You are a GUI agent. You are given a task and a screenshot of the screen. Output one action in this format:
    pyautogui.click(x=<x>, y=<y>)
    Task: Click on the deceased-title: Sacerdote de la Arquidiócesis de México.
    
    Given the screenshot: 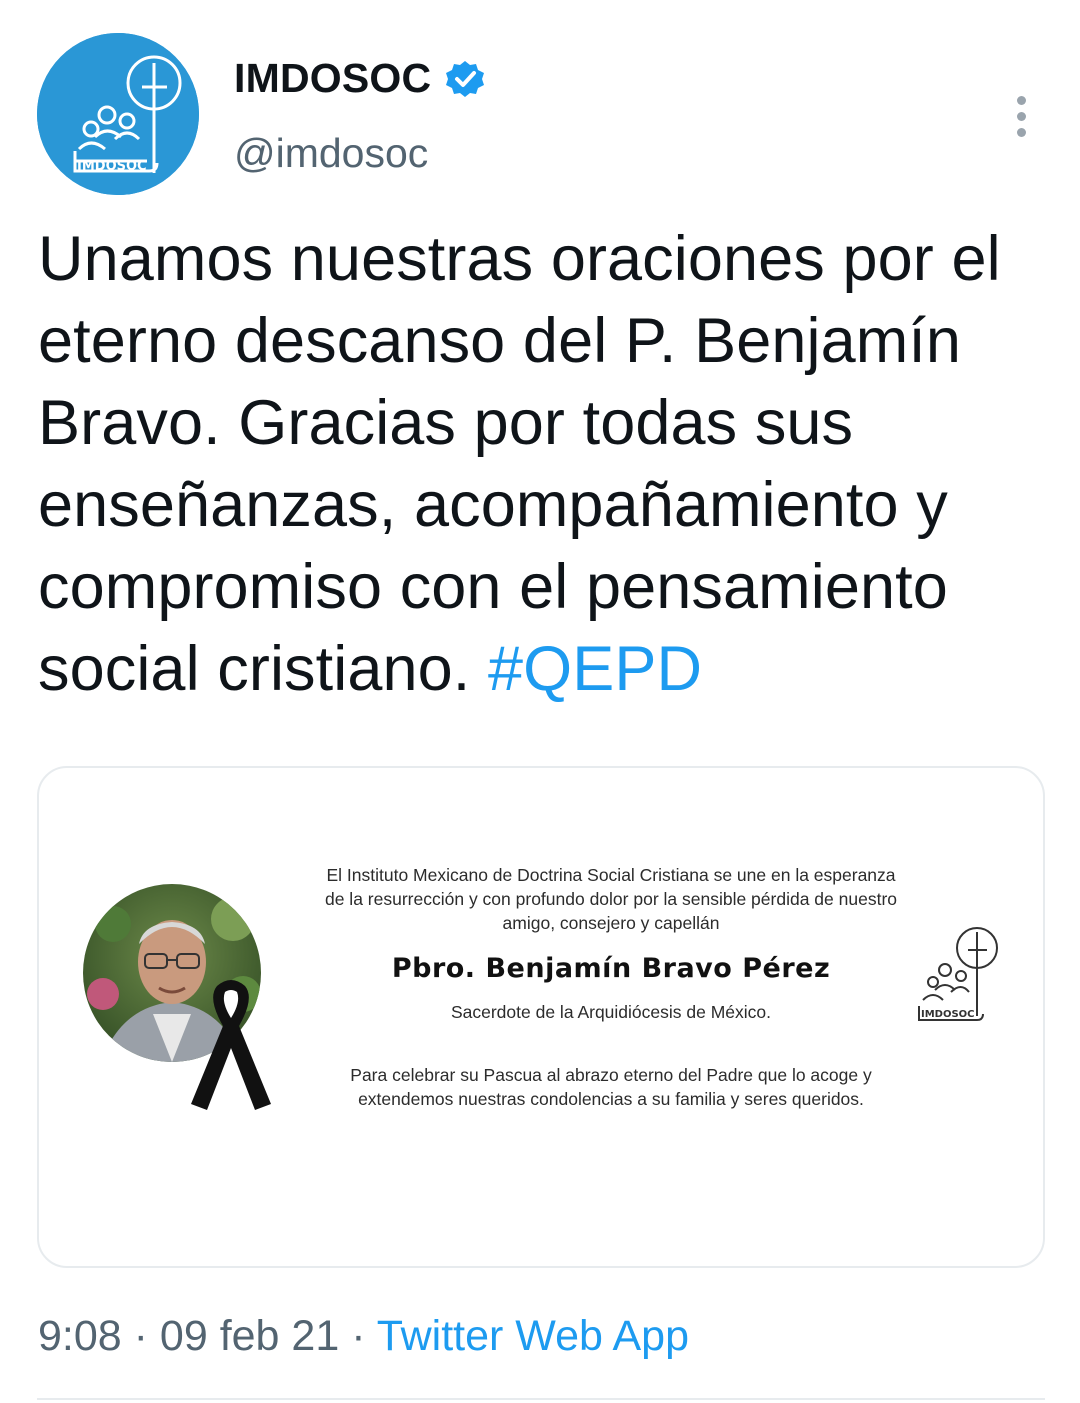 What is the action you would take?
    pyautogui.click(x=611, y=1012)
    